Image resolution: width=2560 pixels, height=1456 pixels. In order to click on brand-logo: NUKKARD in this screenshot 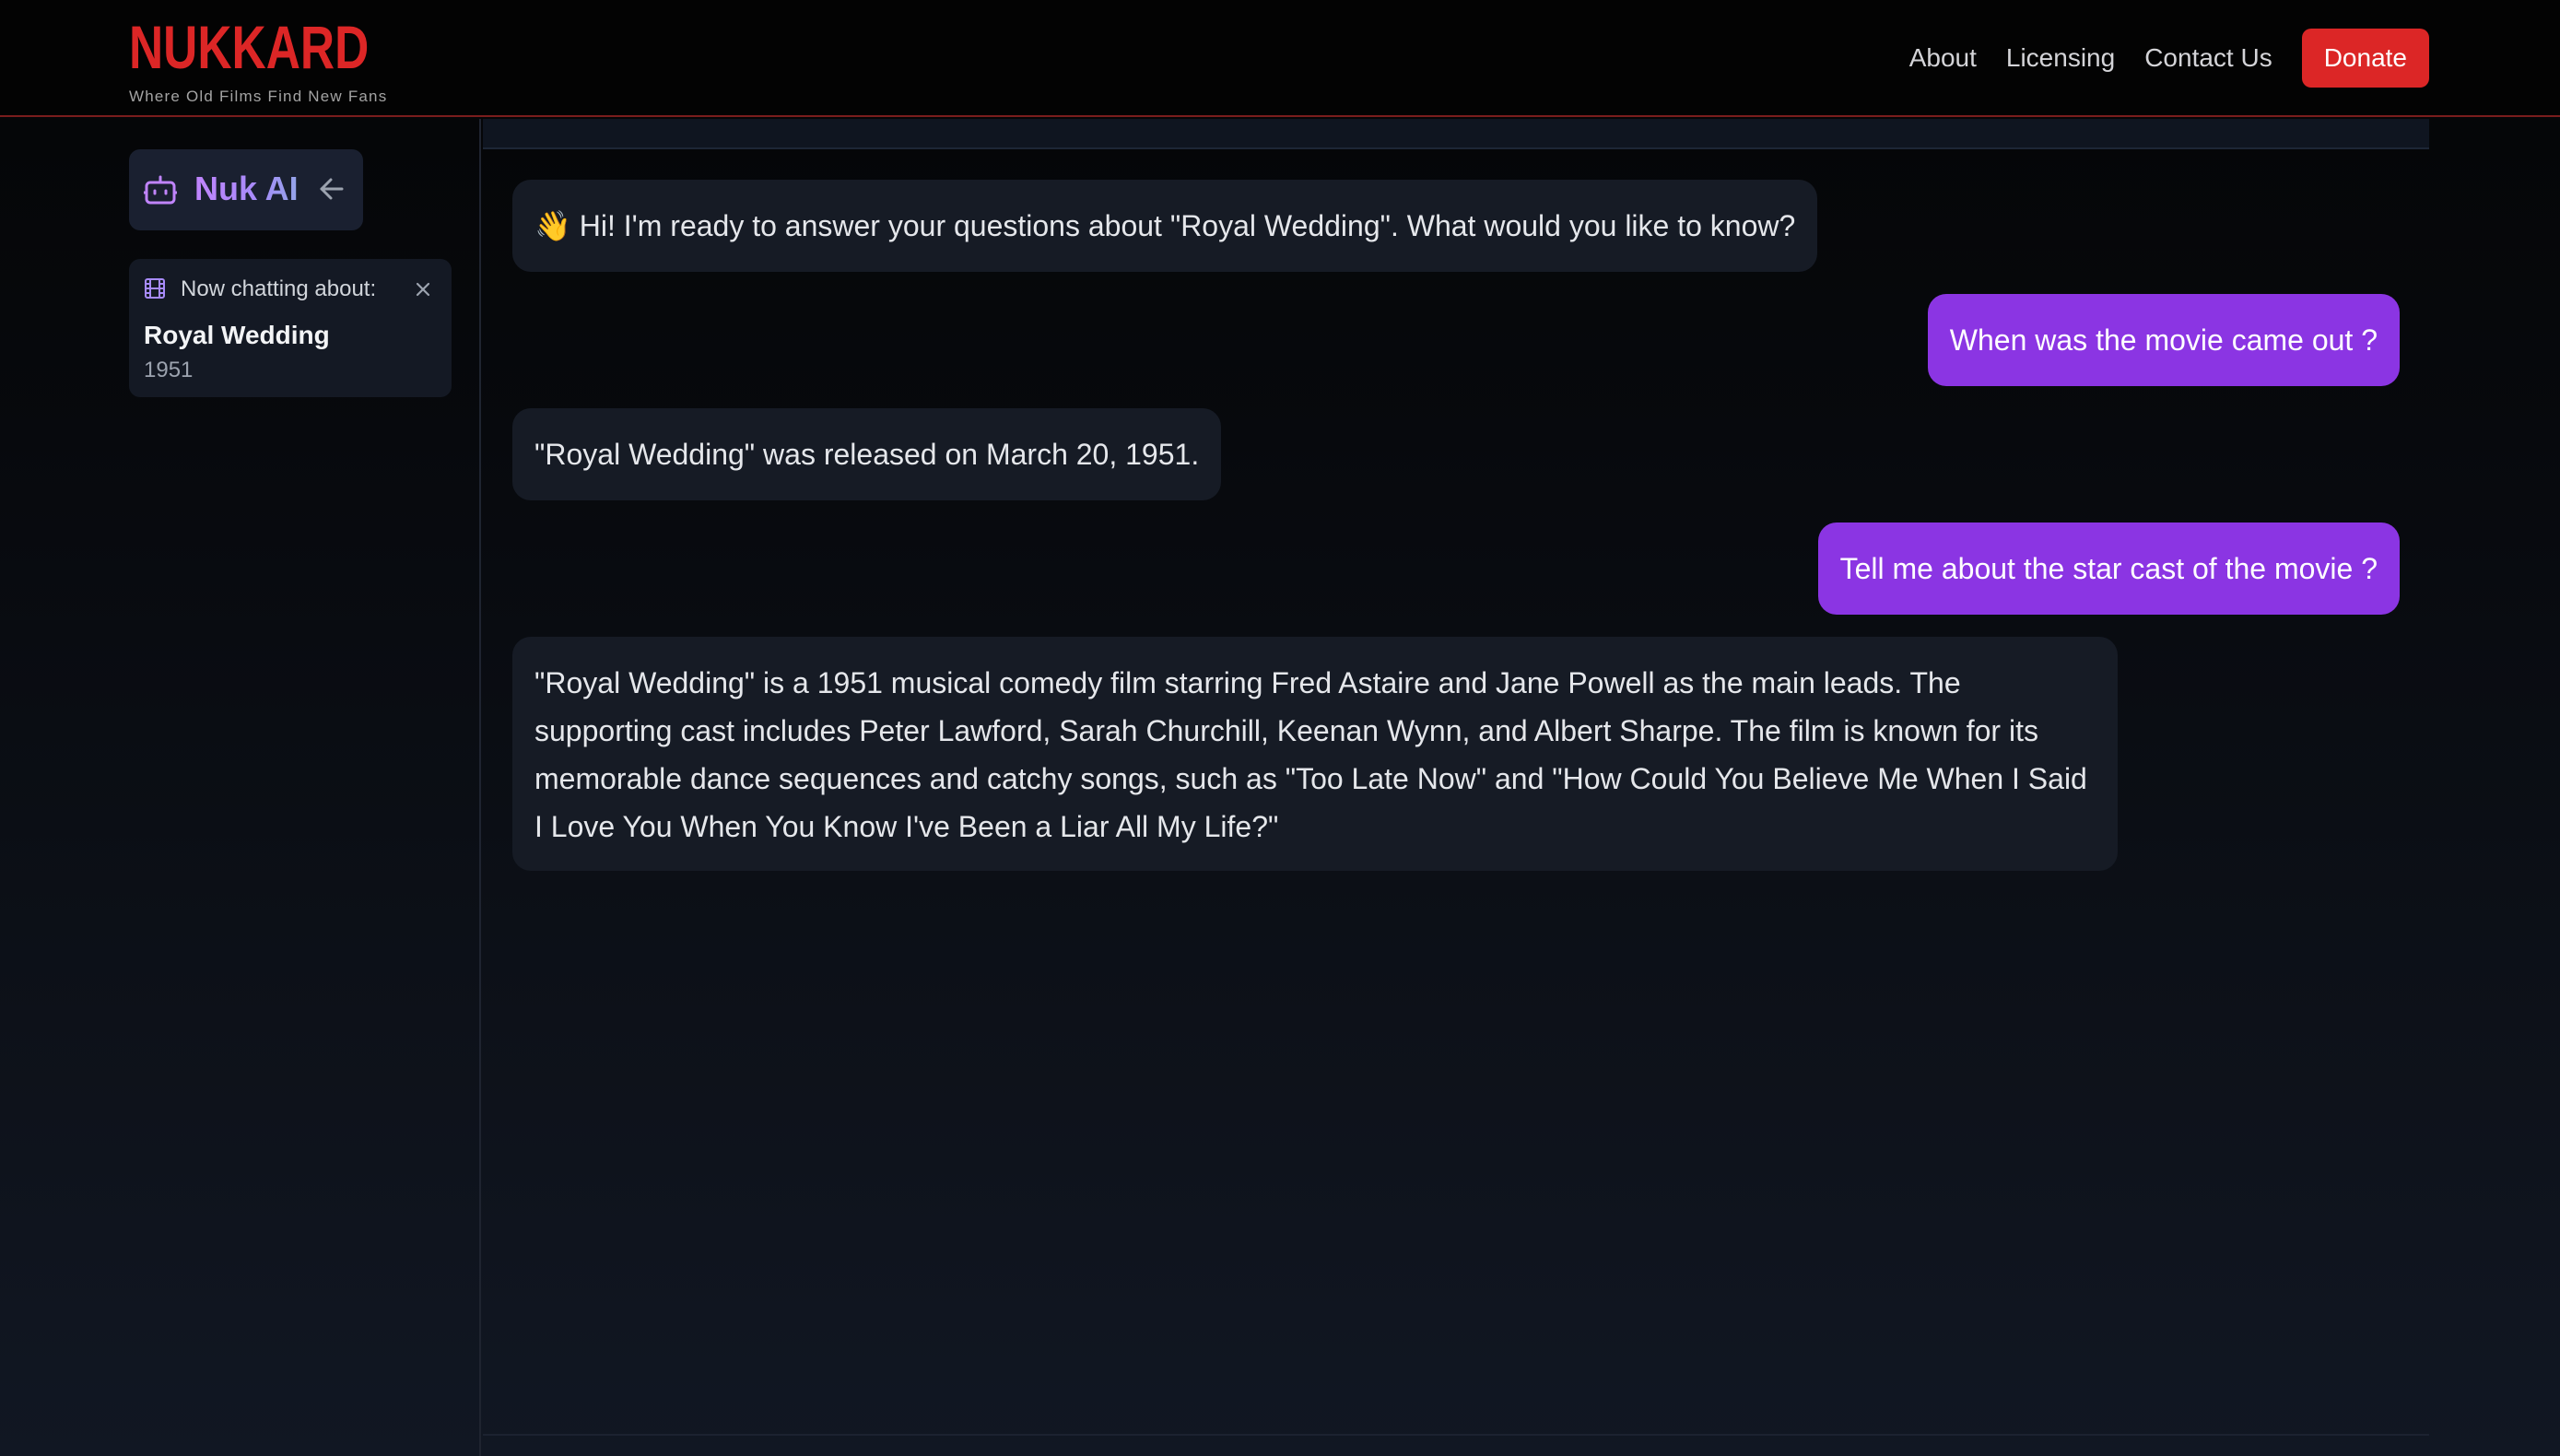, I will do `click(249, 47)`.